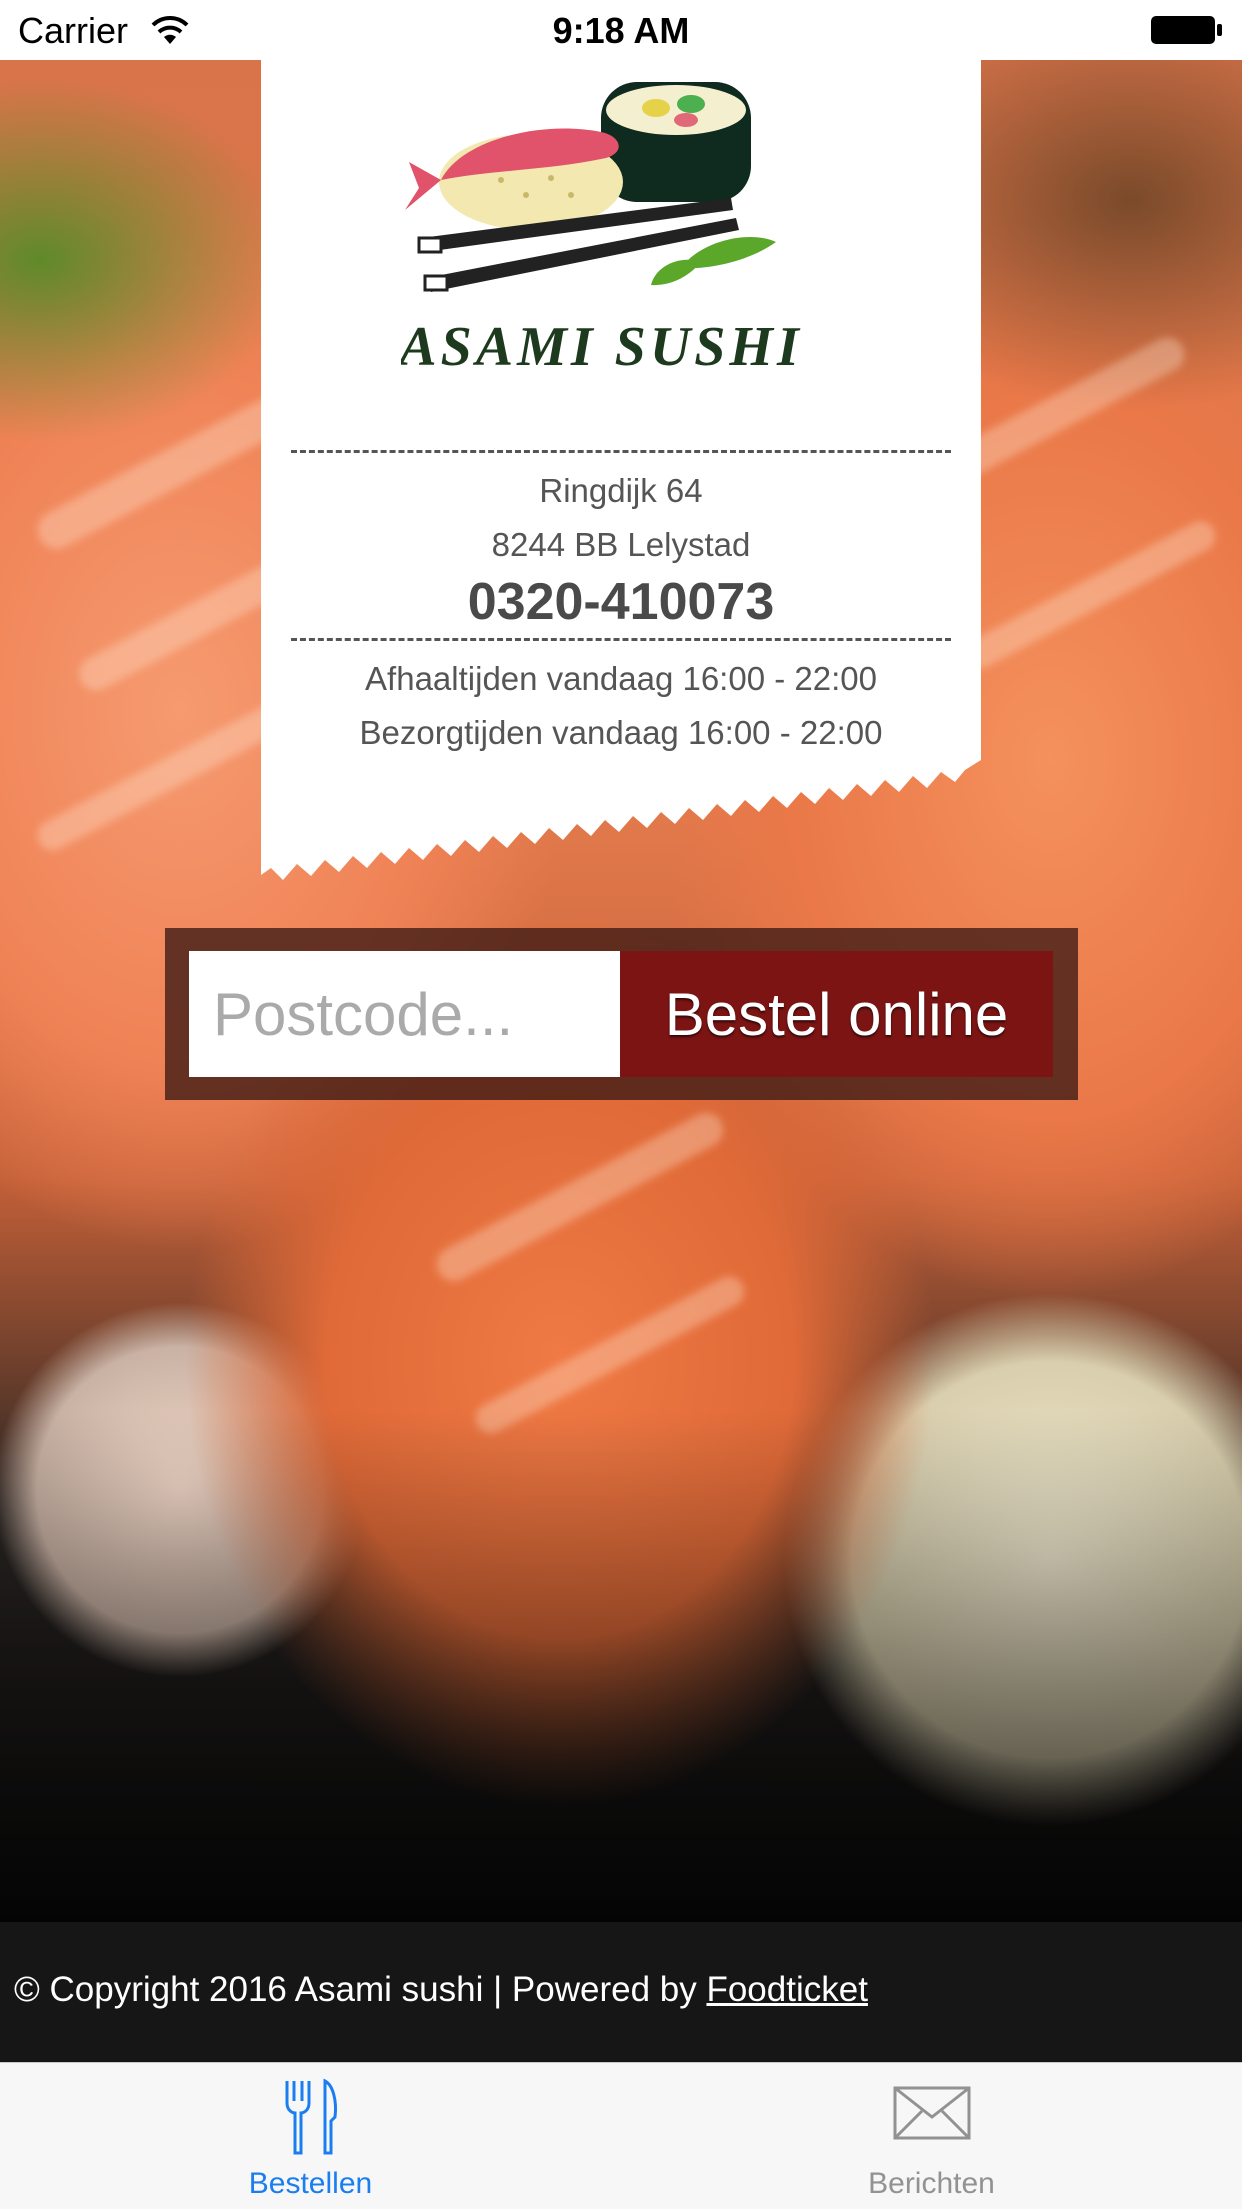  I want to click on status-time: 9:18 AM, so click(621, 30).